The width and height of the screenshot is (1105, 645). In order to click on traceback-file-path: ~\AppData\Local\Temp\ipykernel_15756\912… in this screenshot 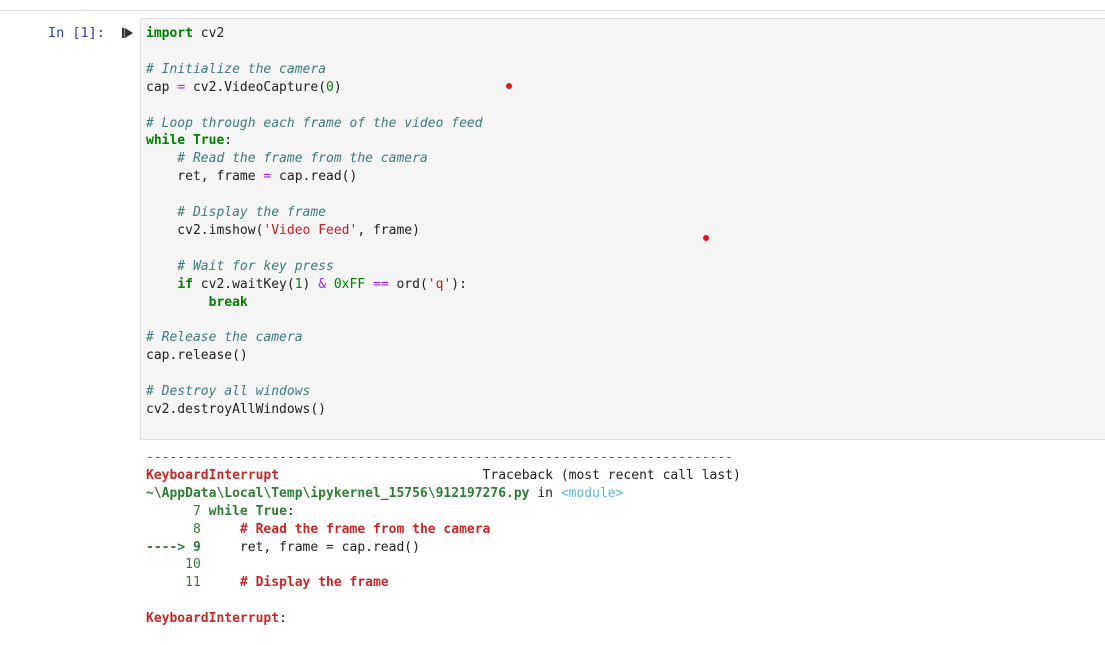, I will do `click(338, 493)`.